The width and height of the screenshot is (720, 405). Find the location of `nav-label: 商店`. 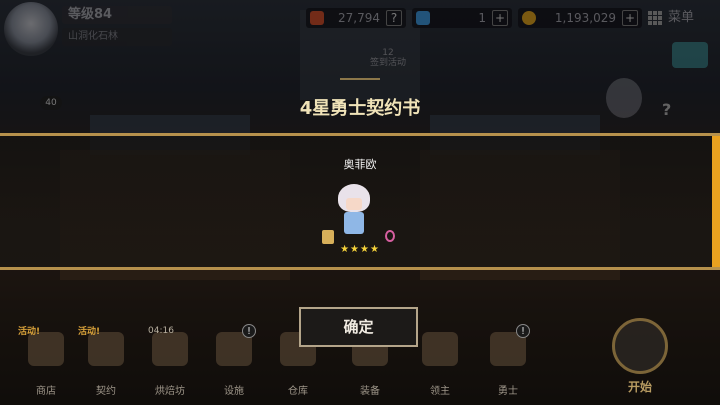

nav-label: 商店 is located at coordinates (46, 391).